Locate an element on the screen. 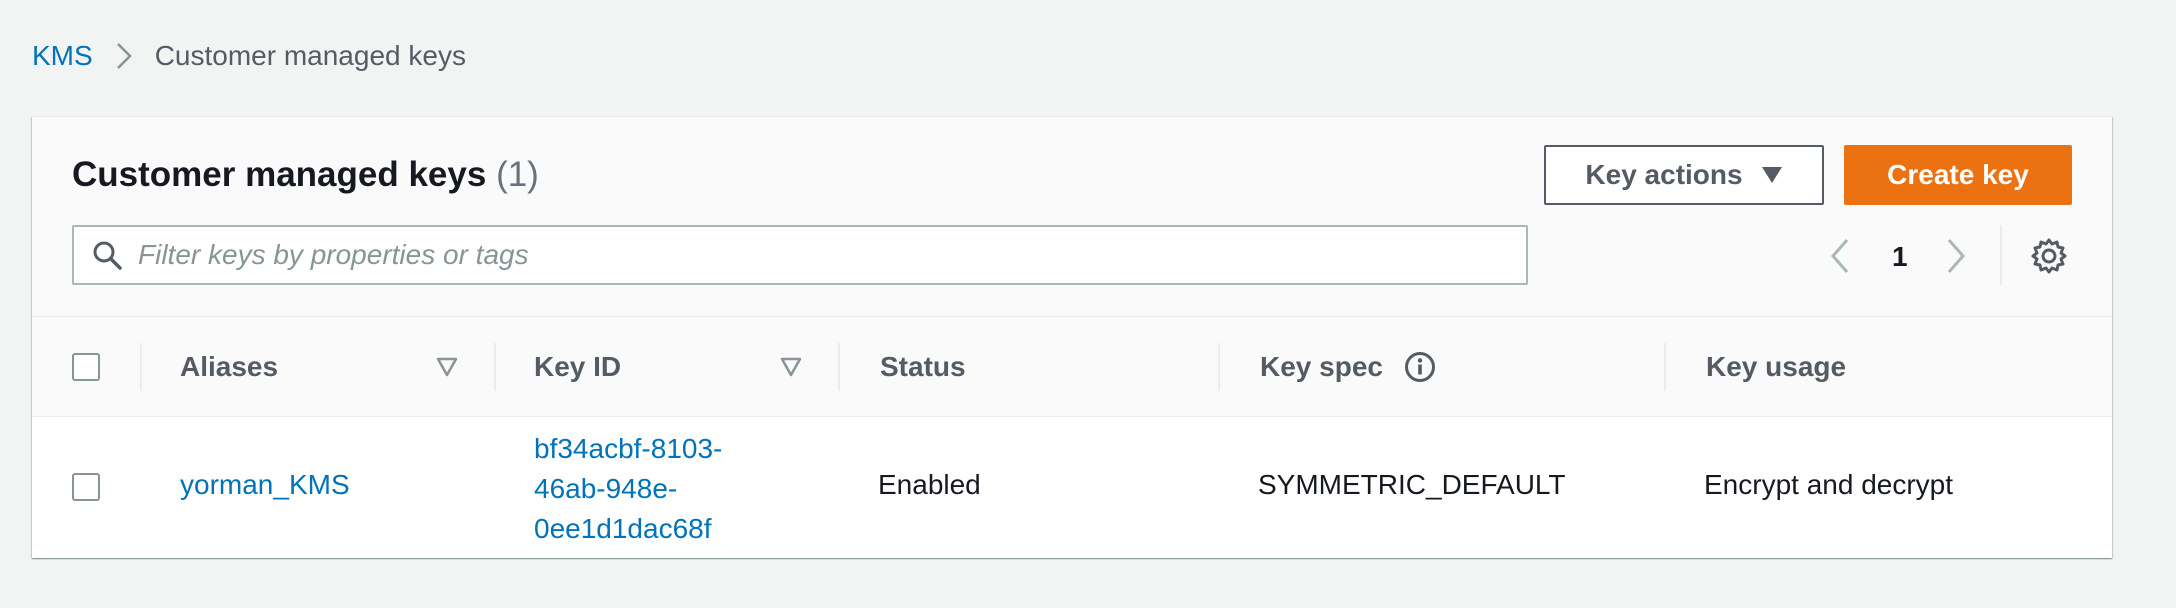  key-id-line: 46ab-948e- is located at coordinates (606, 488).